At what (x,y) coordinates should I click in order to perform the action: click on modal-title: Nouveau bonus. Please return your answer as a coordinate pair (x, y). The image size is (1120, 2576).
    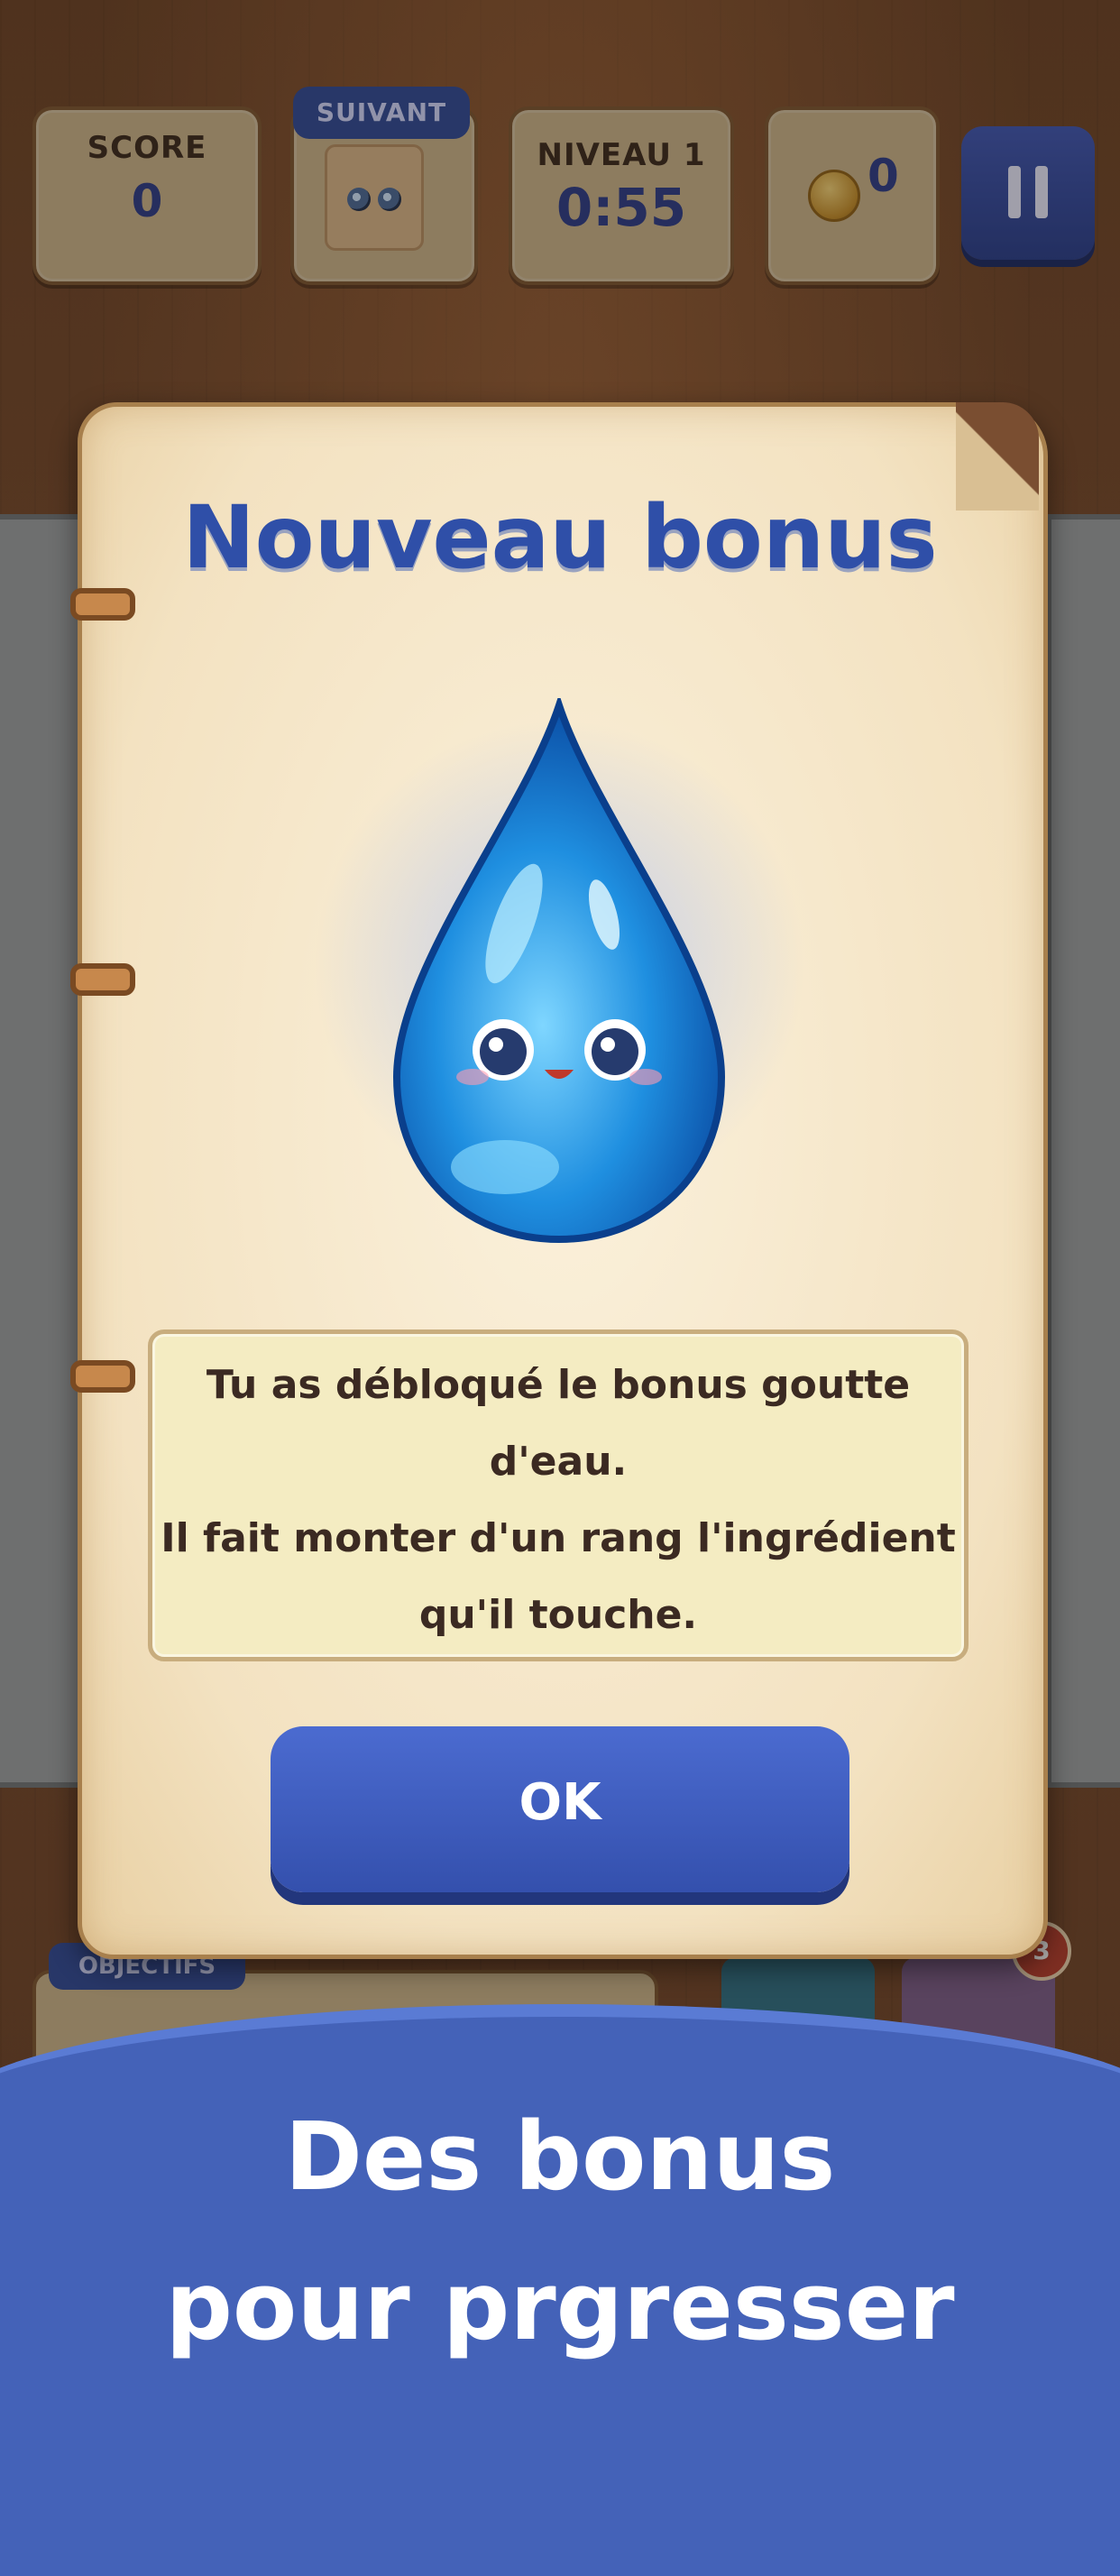
    Looking at the image, I should click on (560, 537).